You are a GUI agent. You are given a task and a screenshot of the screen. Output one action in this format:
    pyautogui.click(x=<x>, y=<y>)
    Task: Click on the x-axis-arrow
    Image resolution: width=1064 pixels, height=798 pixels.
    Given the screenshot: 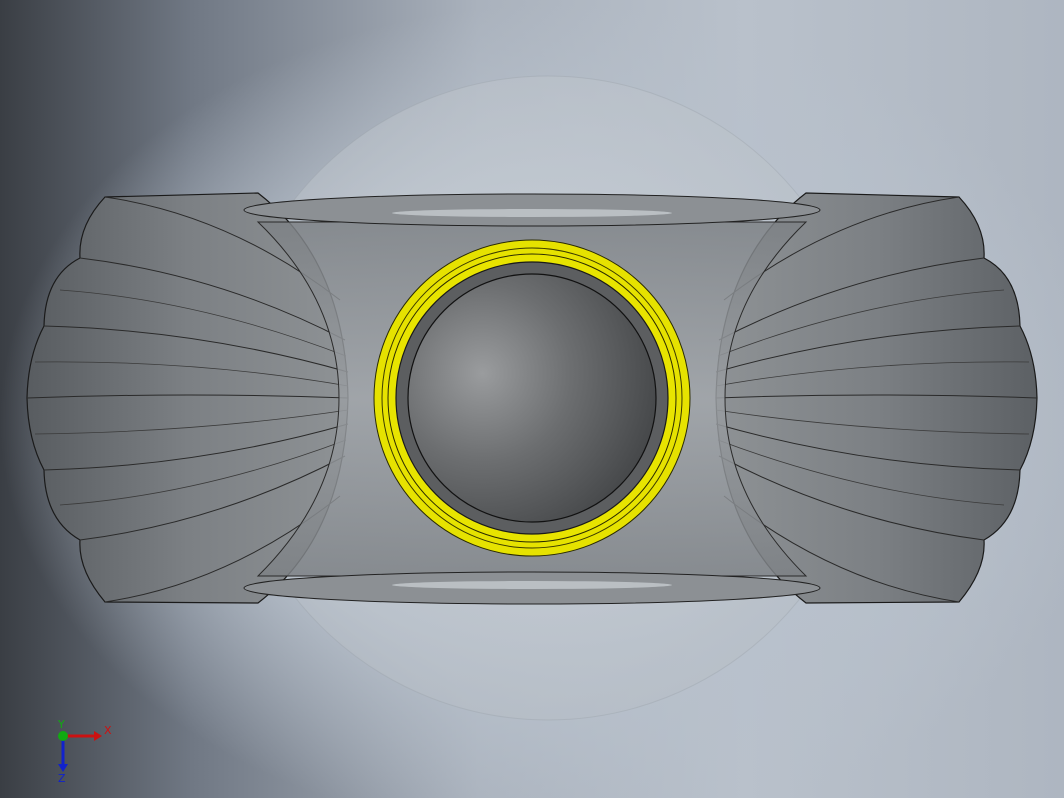 What is the action you would take?
    pyautogui.click(x=82, y=736)
    